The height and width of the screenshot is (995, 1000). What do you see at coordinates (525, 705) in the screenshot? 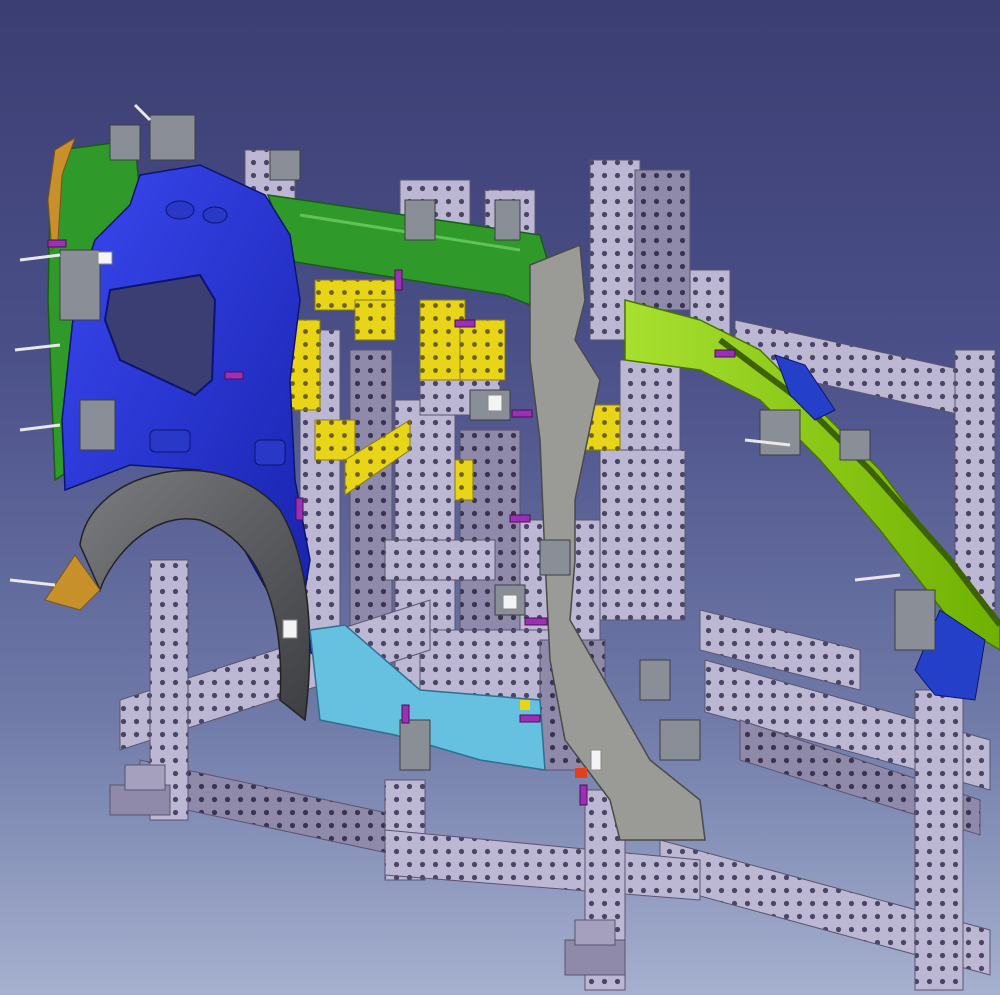
I see `sensor-marker` at bounding box center [525, 705].